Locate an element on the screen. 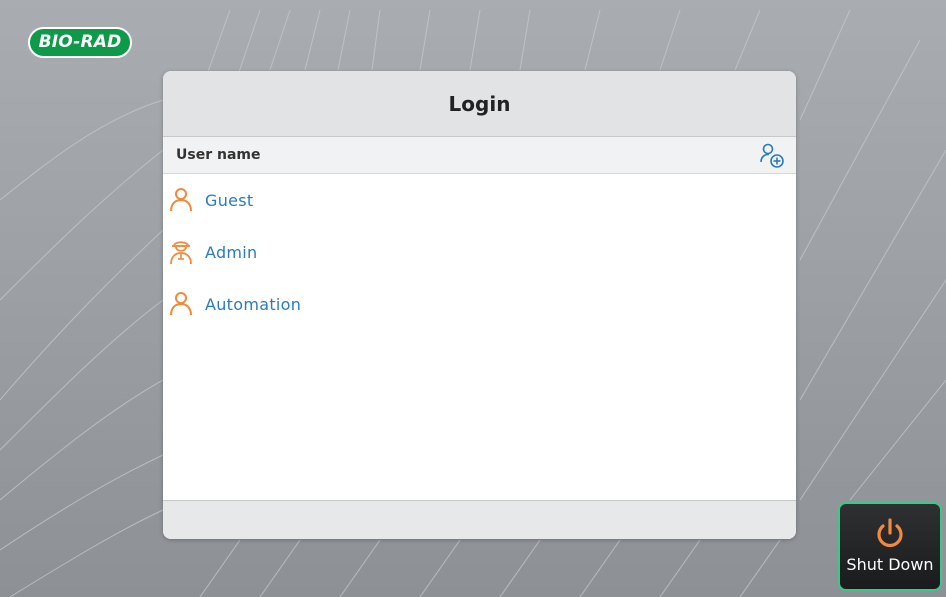  page-title: Login is located at coordinates (479, 103).